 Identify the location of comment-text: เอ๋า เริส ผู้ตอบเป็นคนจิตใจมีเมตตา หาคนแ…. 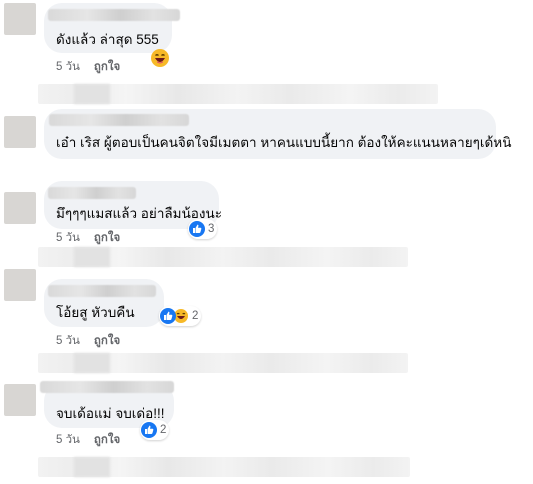
(284, 142).